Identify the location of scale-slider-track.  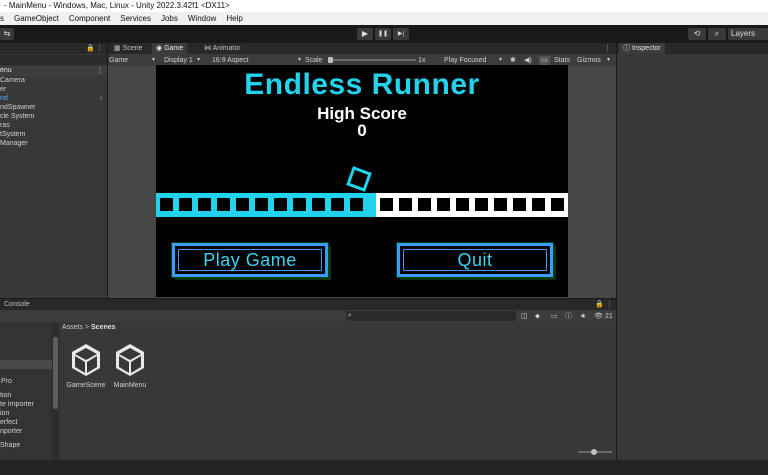
(372, 60).